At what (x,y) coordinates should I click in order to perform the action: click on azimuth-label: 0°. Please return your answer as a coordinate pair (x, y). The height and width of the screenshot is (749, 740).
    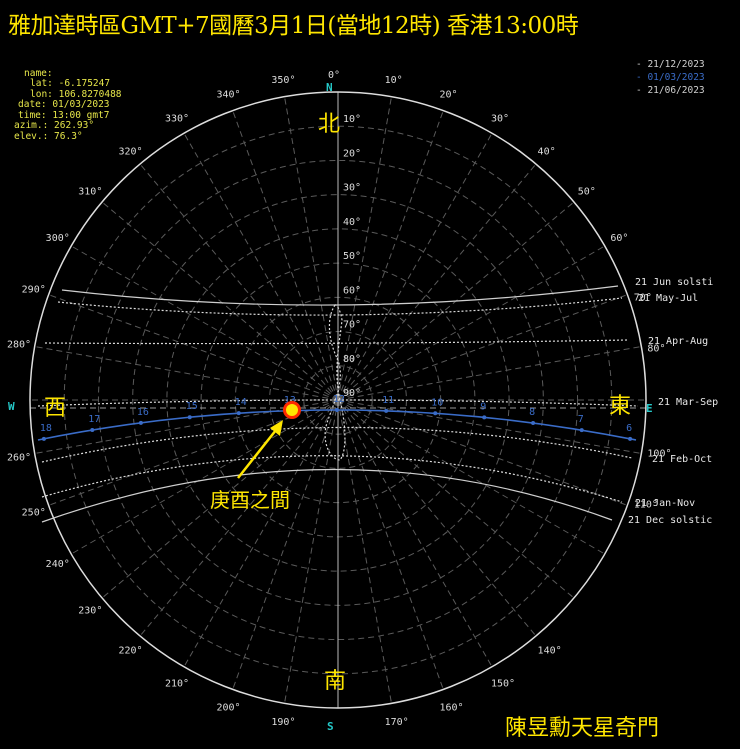
    Looking at the image, I should click on (334, 75).